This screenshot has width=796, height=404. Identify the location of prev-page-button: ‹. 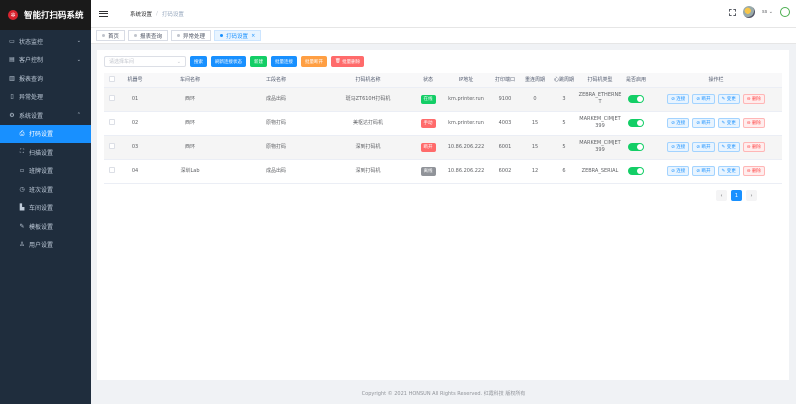
(721, 195).